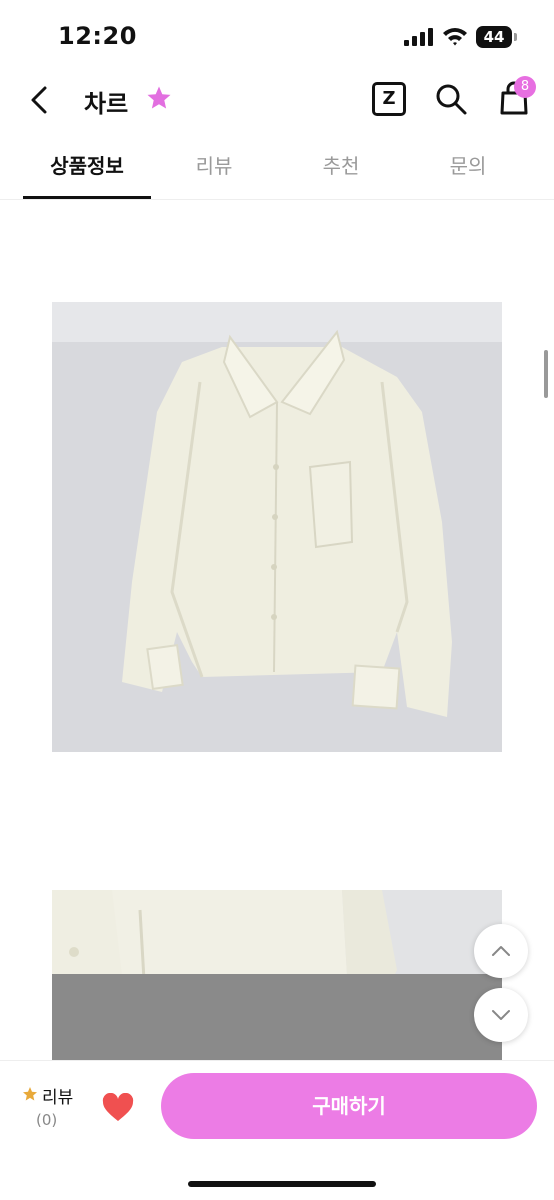 The width and height of the screenshot is (554, 1200). I want to click on chevron-down-icon, so click(501, 1015).